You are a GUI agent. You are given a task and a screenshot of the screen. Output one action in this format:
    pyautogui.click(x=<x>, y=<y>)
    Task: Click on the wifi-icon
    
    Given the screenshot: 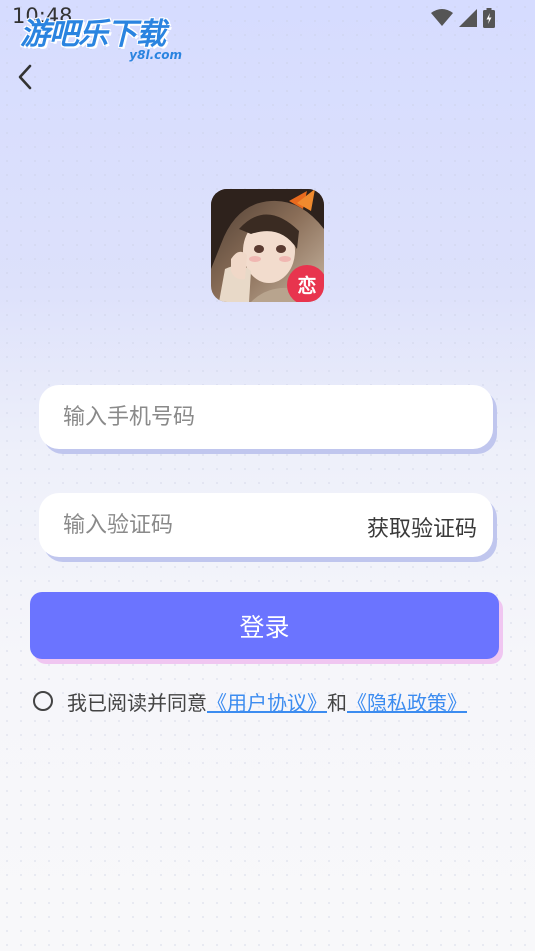 What is the action you would take?
    pyautogui.click(x=442, y=17)
    